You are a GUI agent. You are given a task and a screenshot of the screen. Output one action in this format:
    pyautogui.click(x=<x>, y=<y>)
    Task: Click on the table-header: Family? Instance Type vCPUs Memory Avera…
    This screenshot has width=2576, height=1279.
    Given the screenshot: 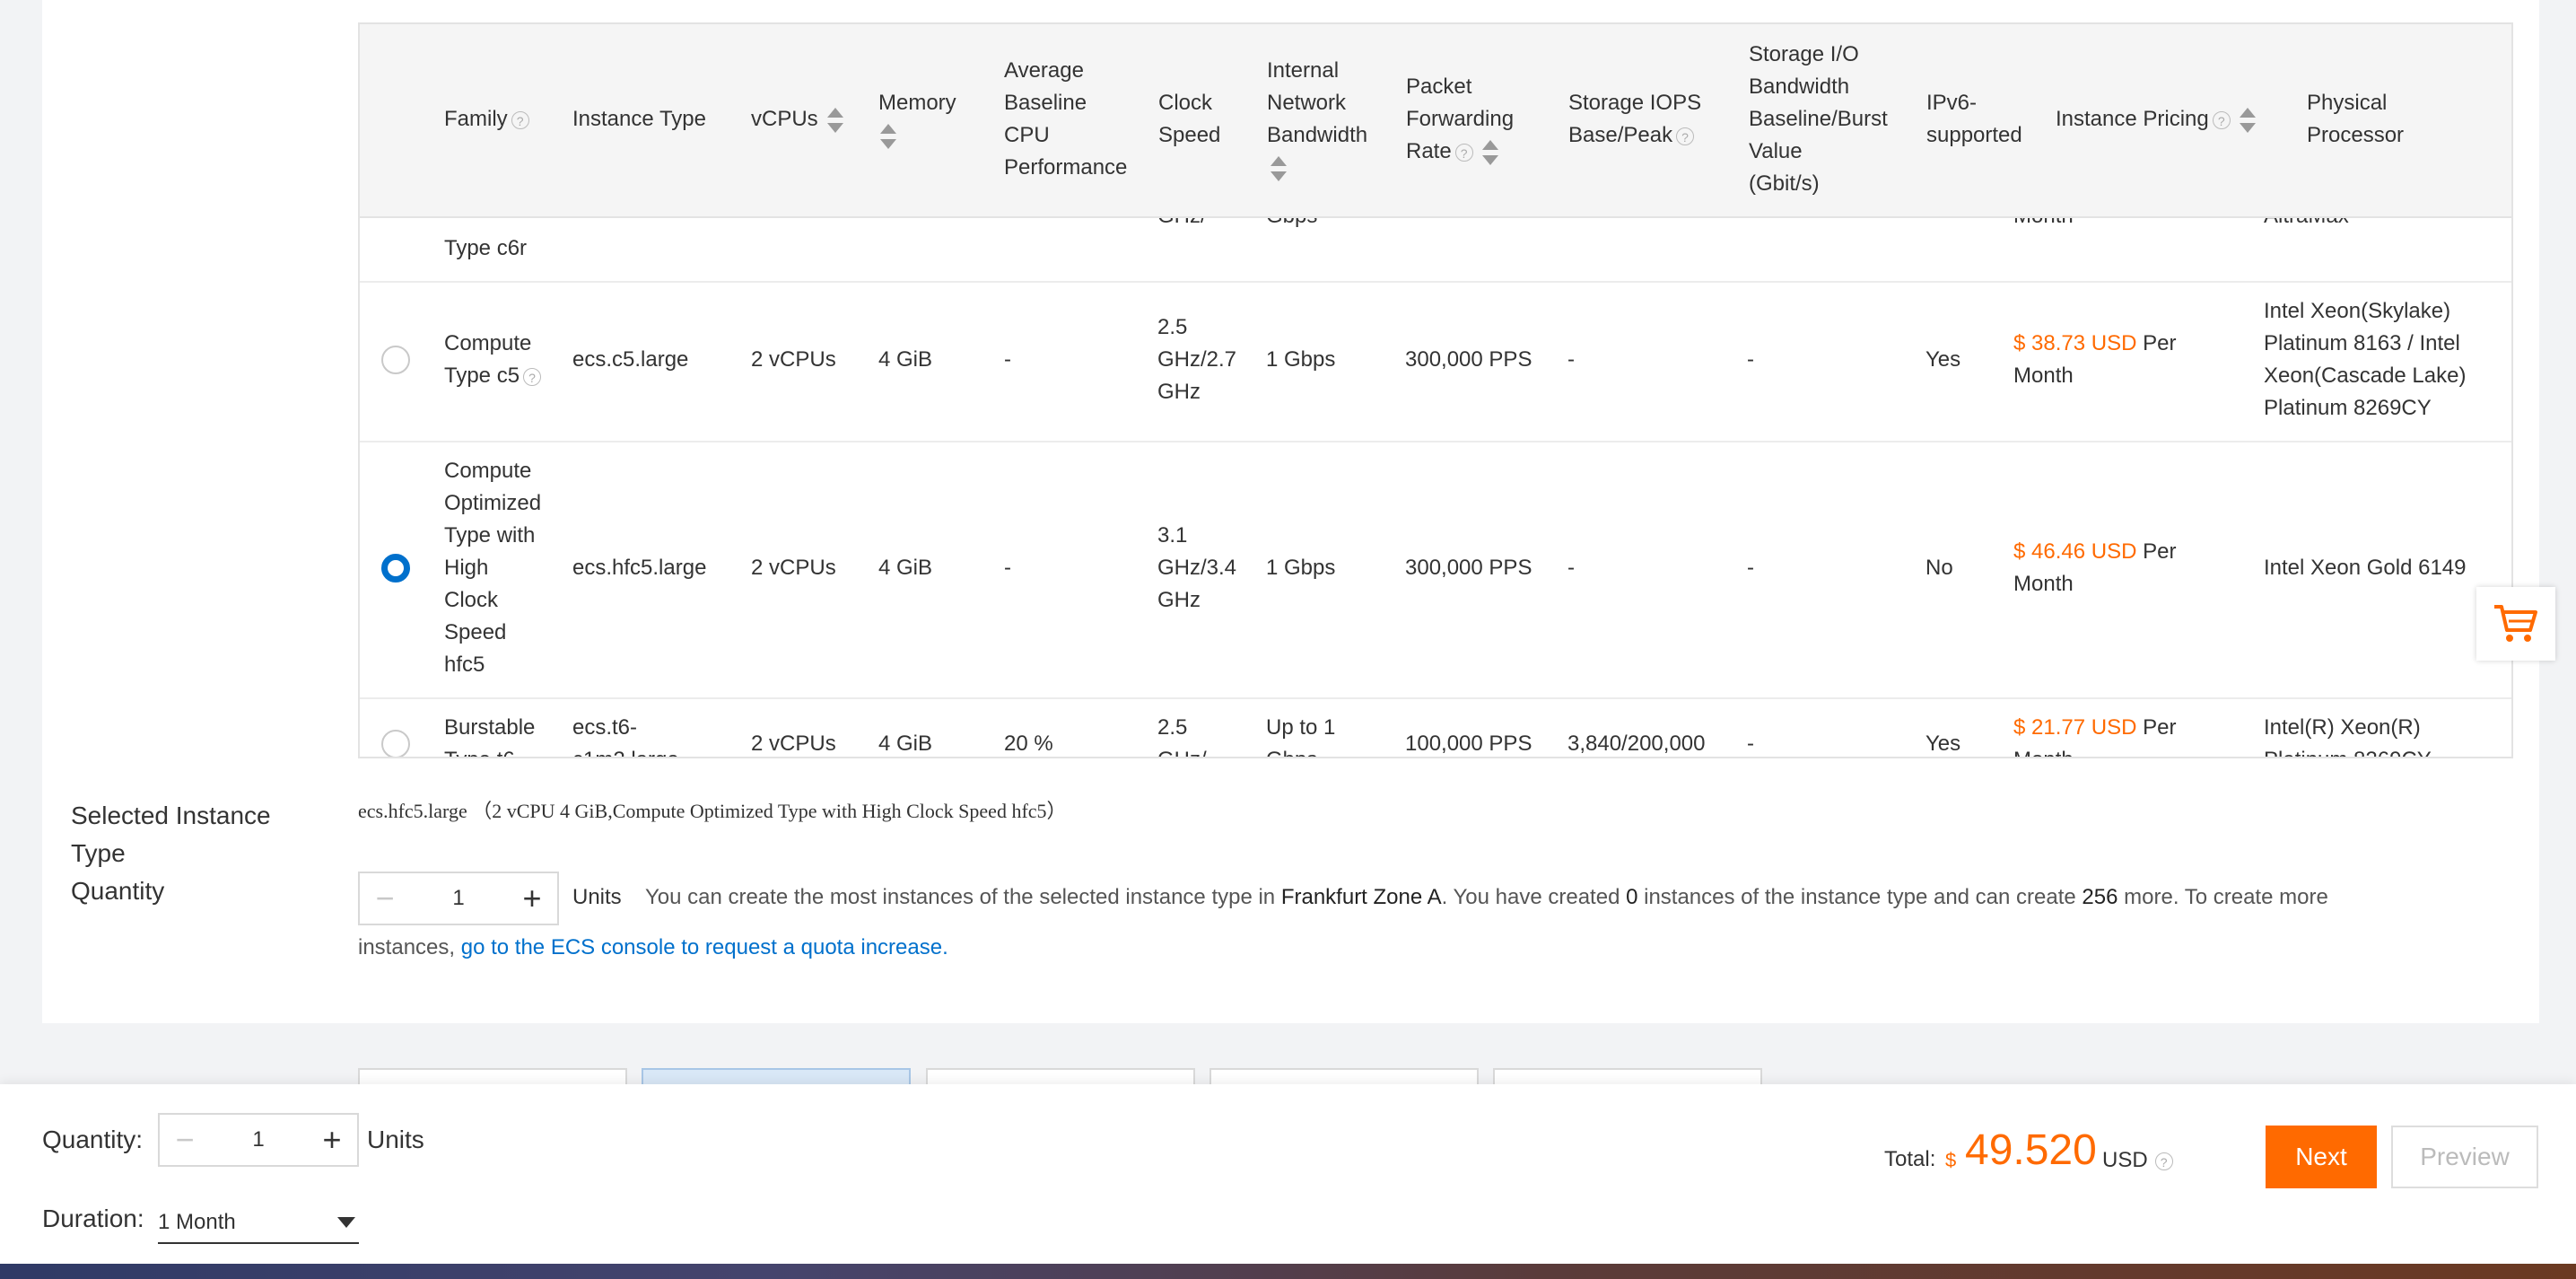 What is the action you would take?
    pyautogui.click(x=1436, y=121)
    